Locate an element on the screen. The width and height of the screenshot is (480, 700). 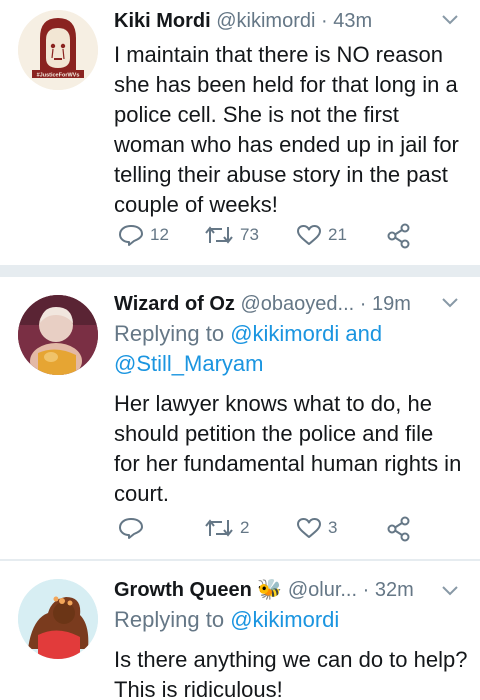
justice-logo-icon: #JusticeForWVs is located at coordinates (58, 50).